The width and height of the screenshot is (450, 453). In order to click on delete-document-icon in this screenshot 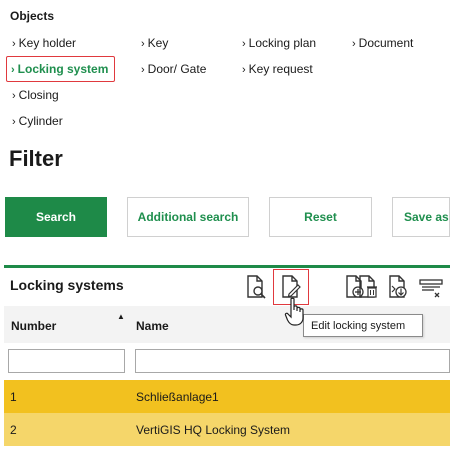, I will do `click(368, 287)`.